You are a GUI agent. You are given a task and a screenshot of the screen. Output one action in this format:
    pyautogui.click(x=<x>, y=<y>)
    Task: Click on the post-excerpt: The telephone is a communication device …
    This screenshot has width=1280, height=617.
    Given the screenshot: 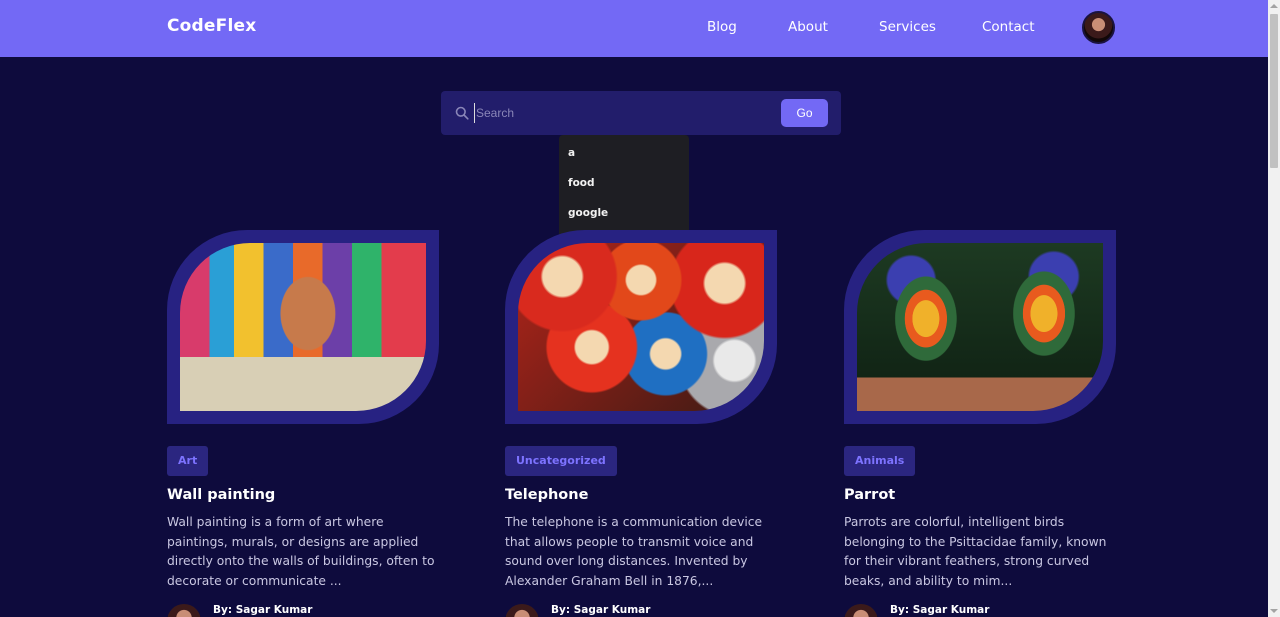 What is the action you would take?
    pyautogui.click(x=634, y=551)
    